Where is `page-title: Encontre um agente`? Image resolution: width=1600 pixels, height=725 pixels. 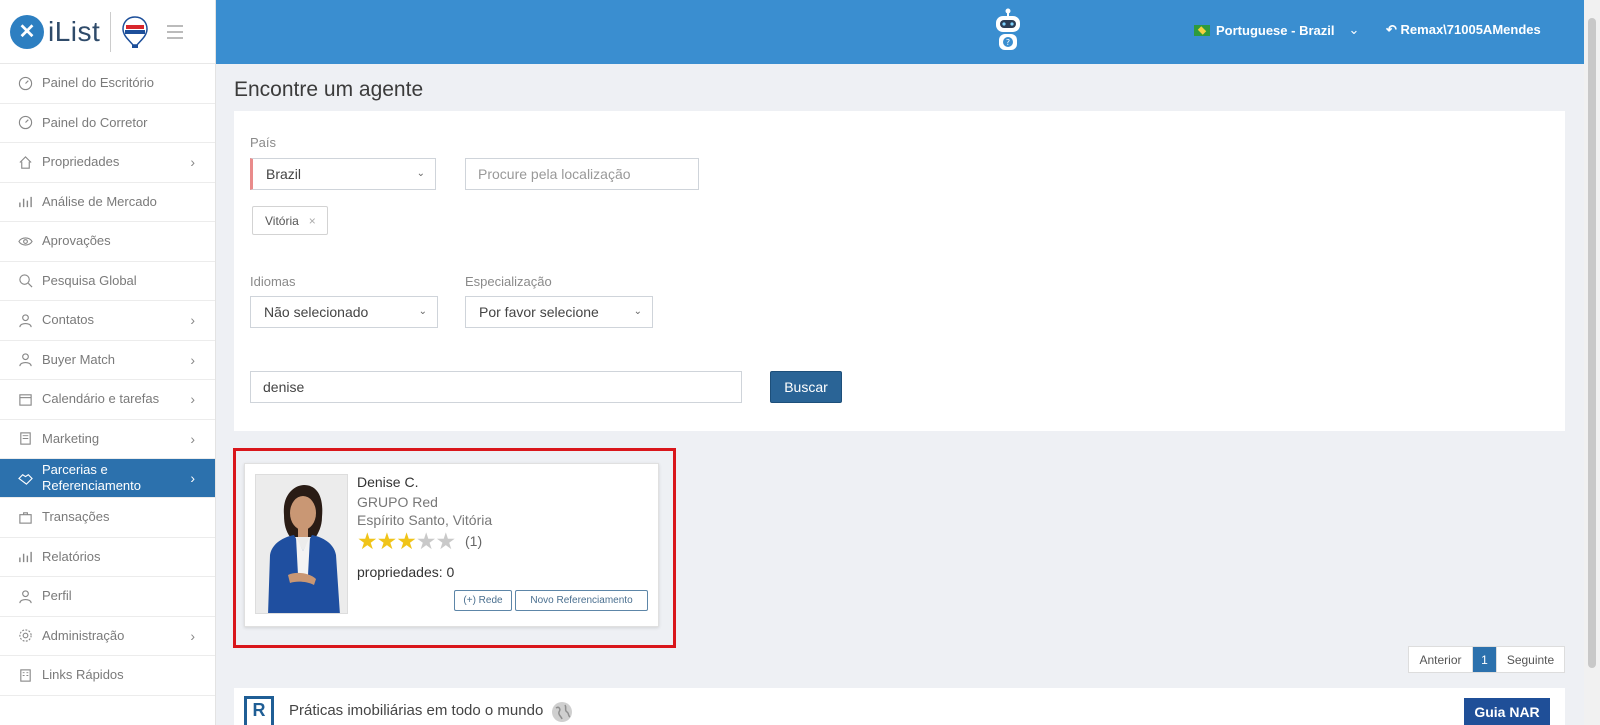
page-title: Encontre um agente is located at coordinates (329, 89).